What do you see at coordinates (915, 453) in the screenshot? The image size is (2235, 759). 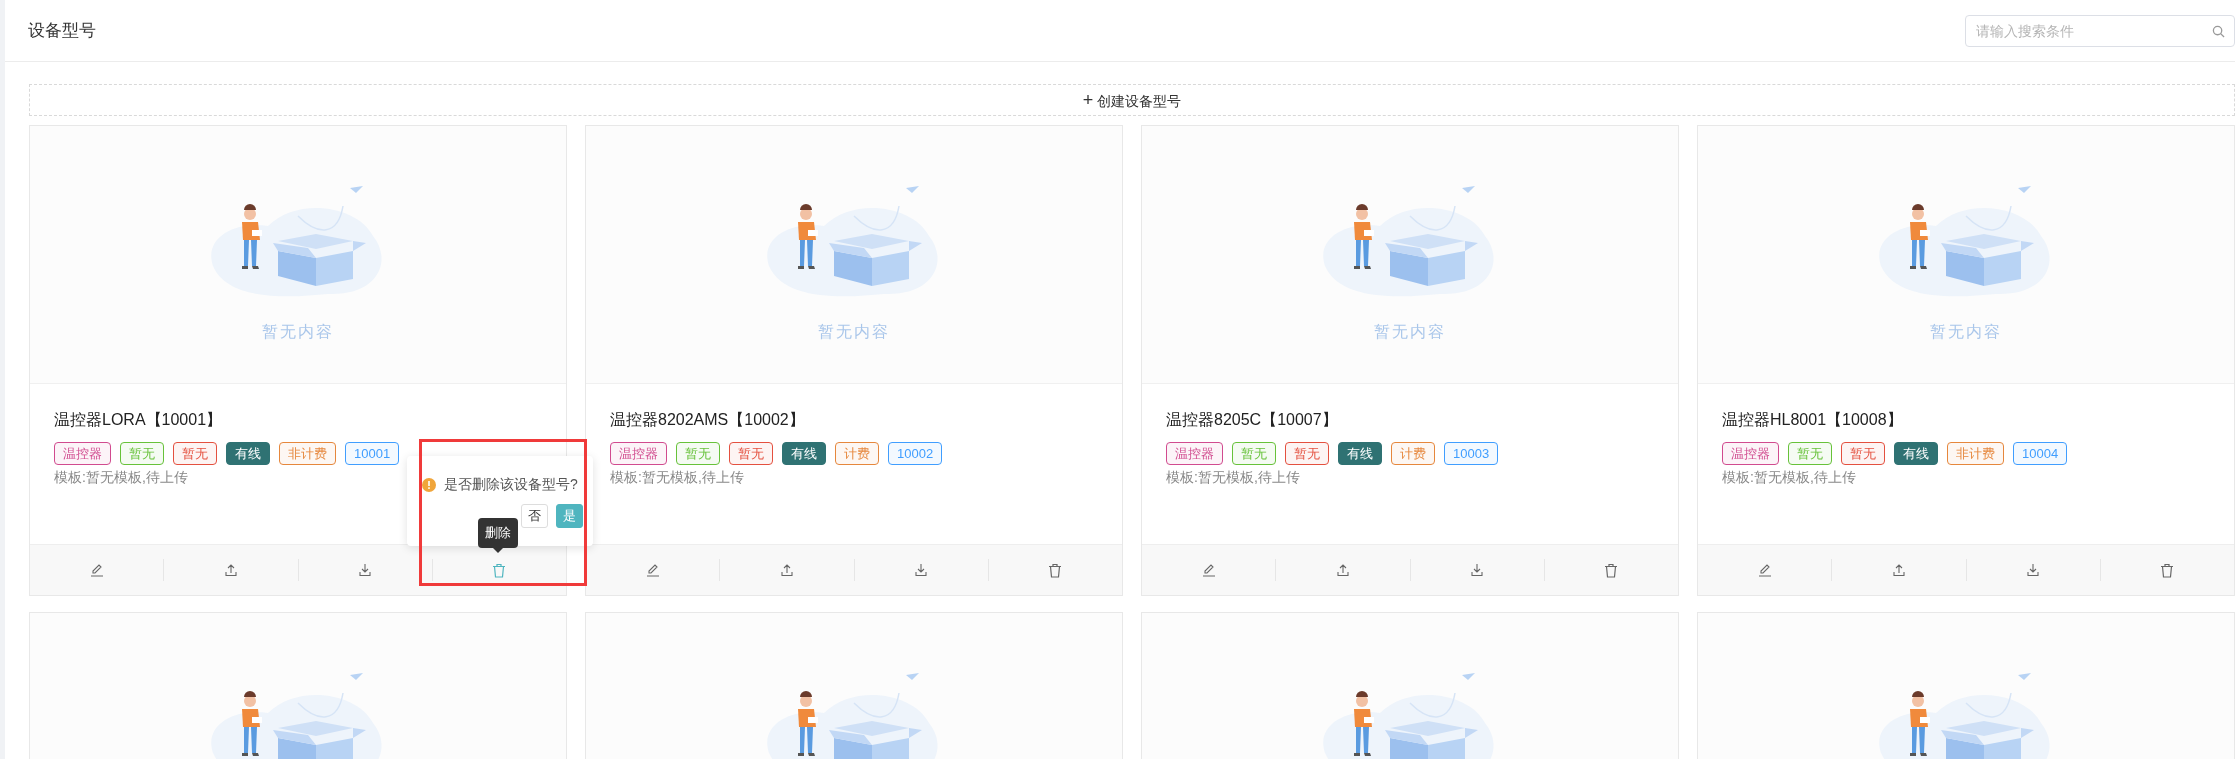 I see `tag: 10002` at bounding box center [915, 453].